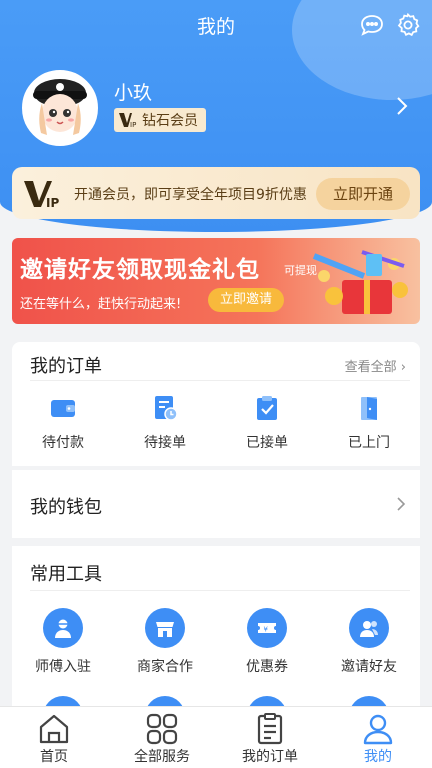 The height and width of the screenshot is (768, 432). I want to click on message-icon, so click(372, 25).